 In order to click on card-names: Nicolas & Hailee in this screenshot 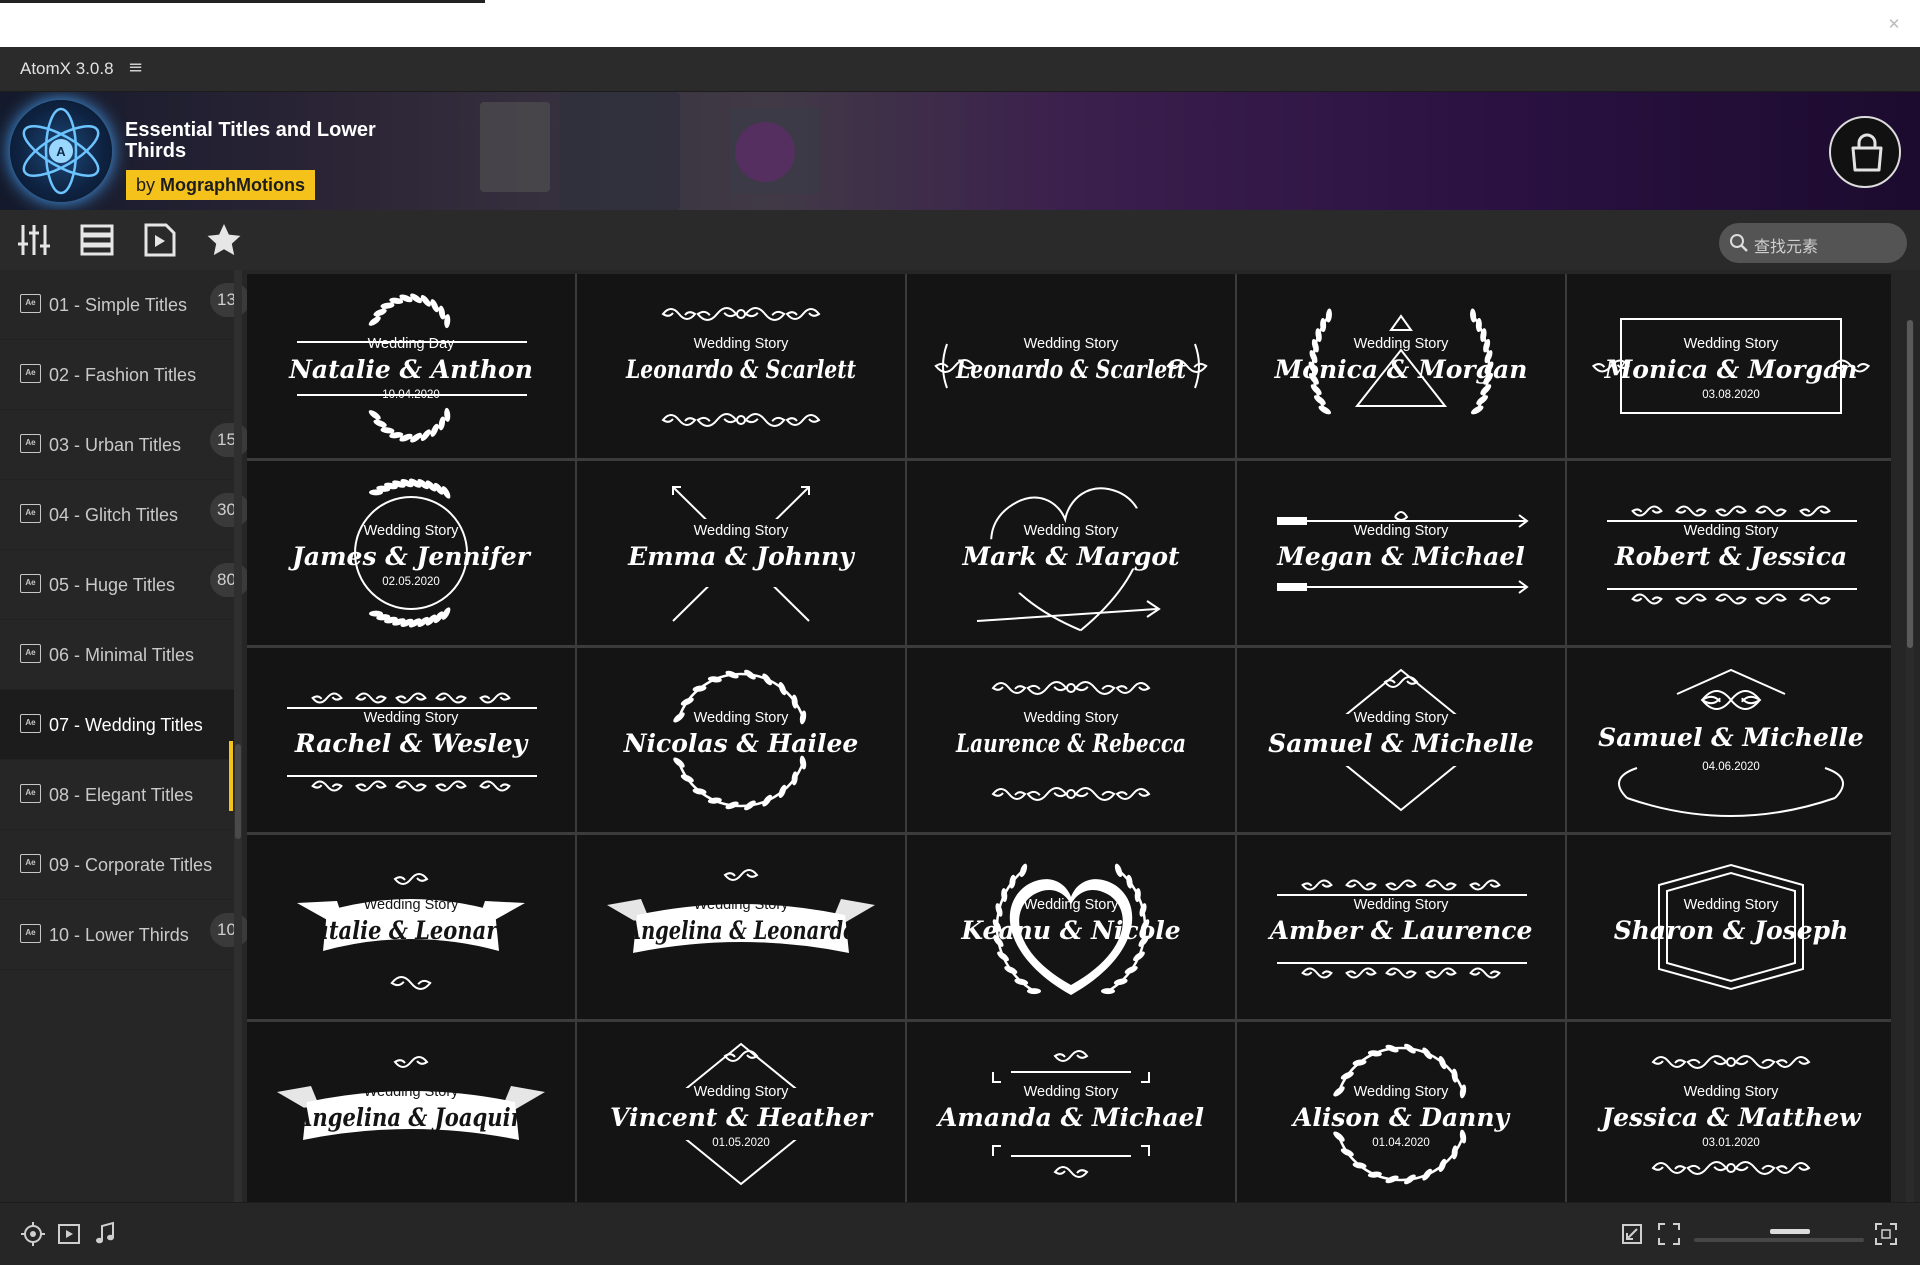, I will do `click(741, 743)`.